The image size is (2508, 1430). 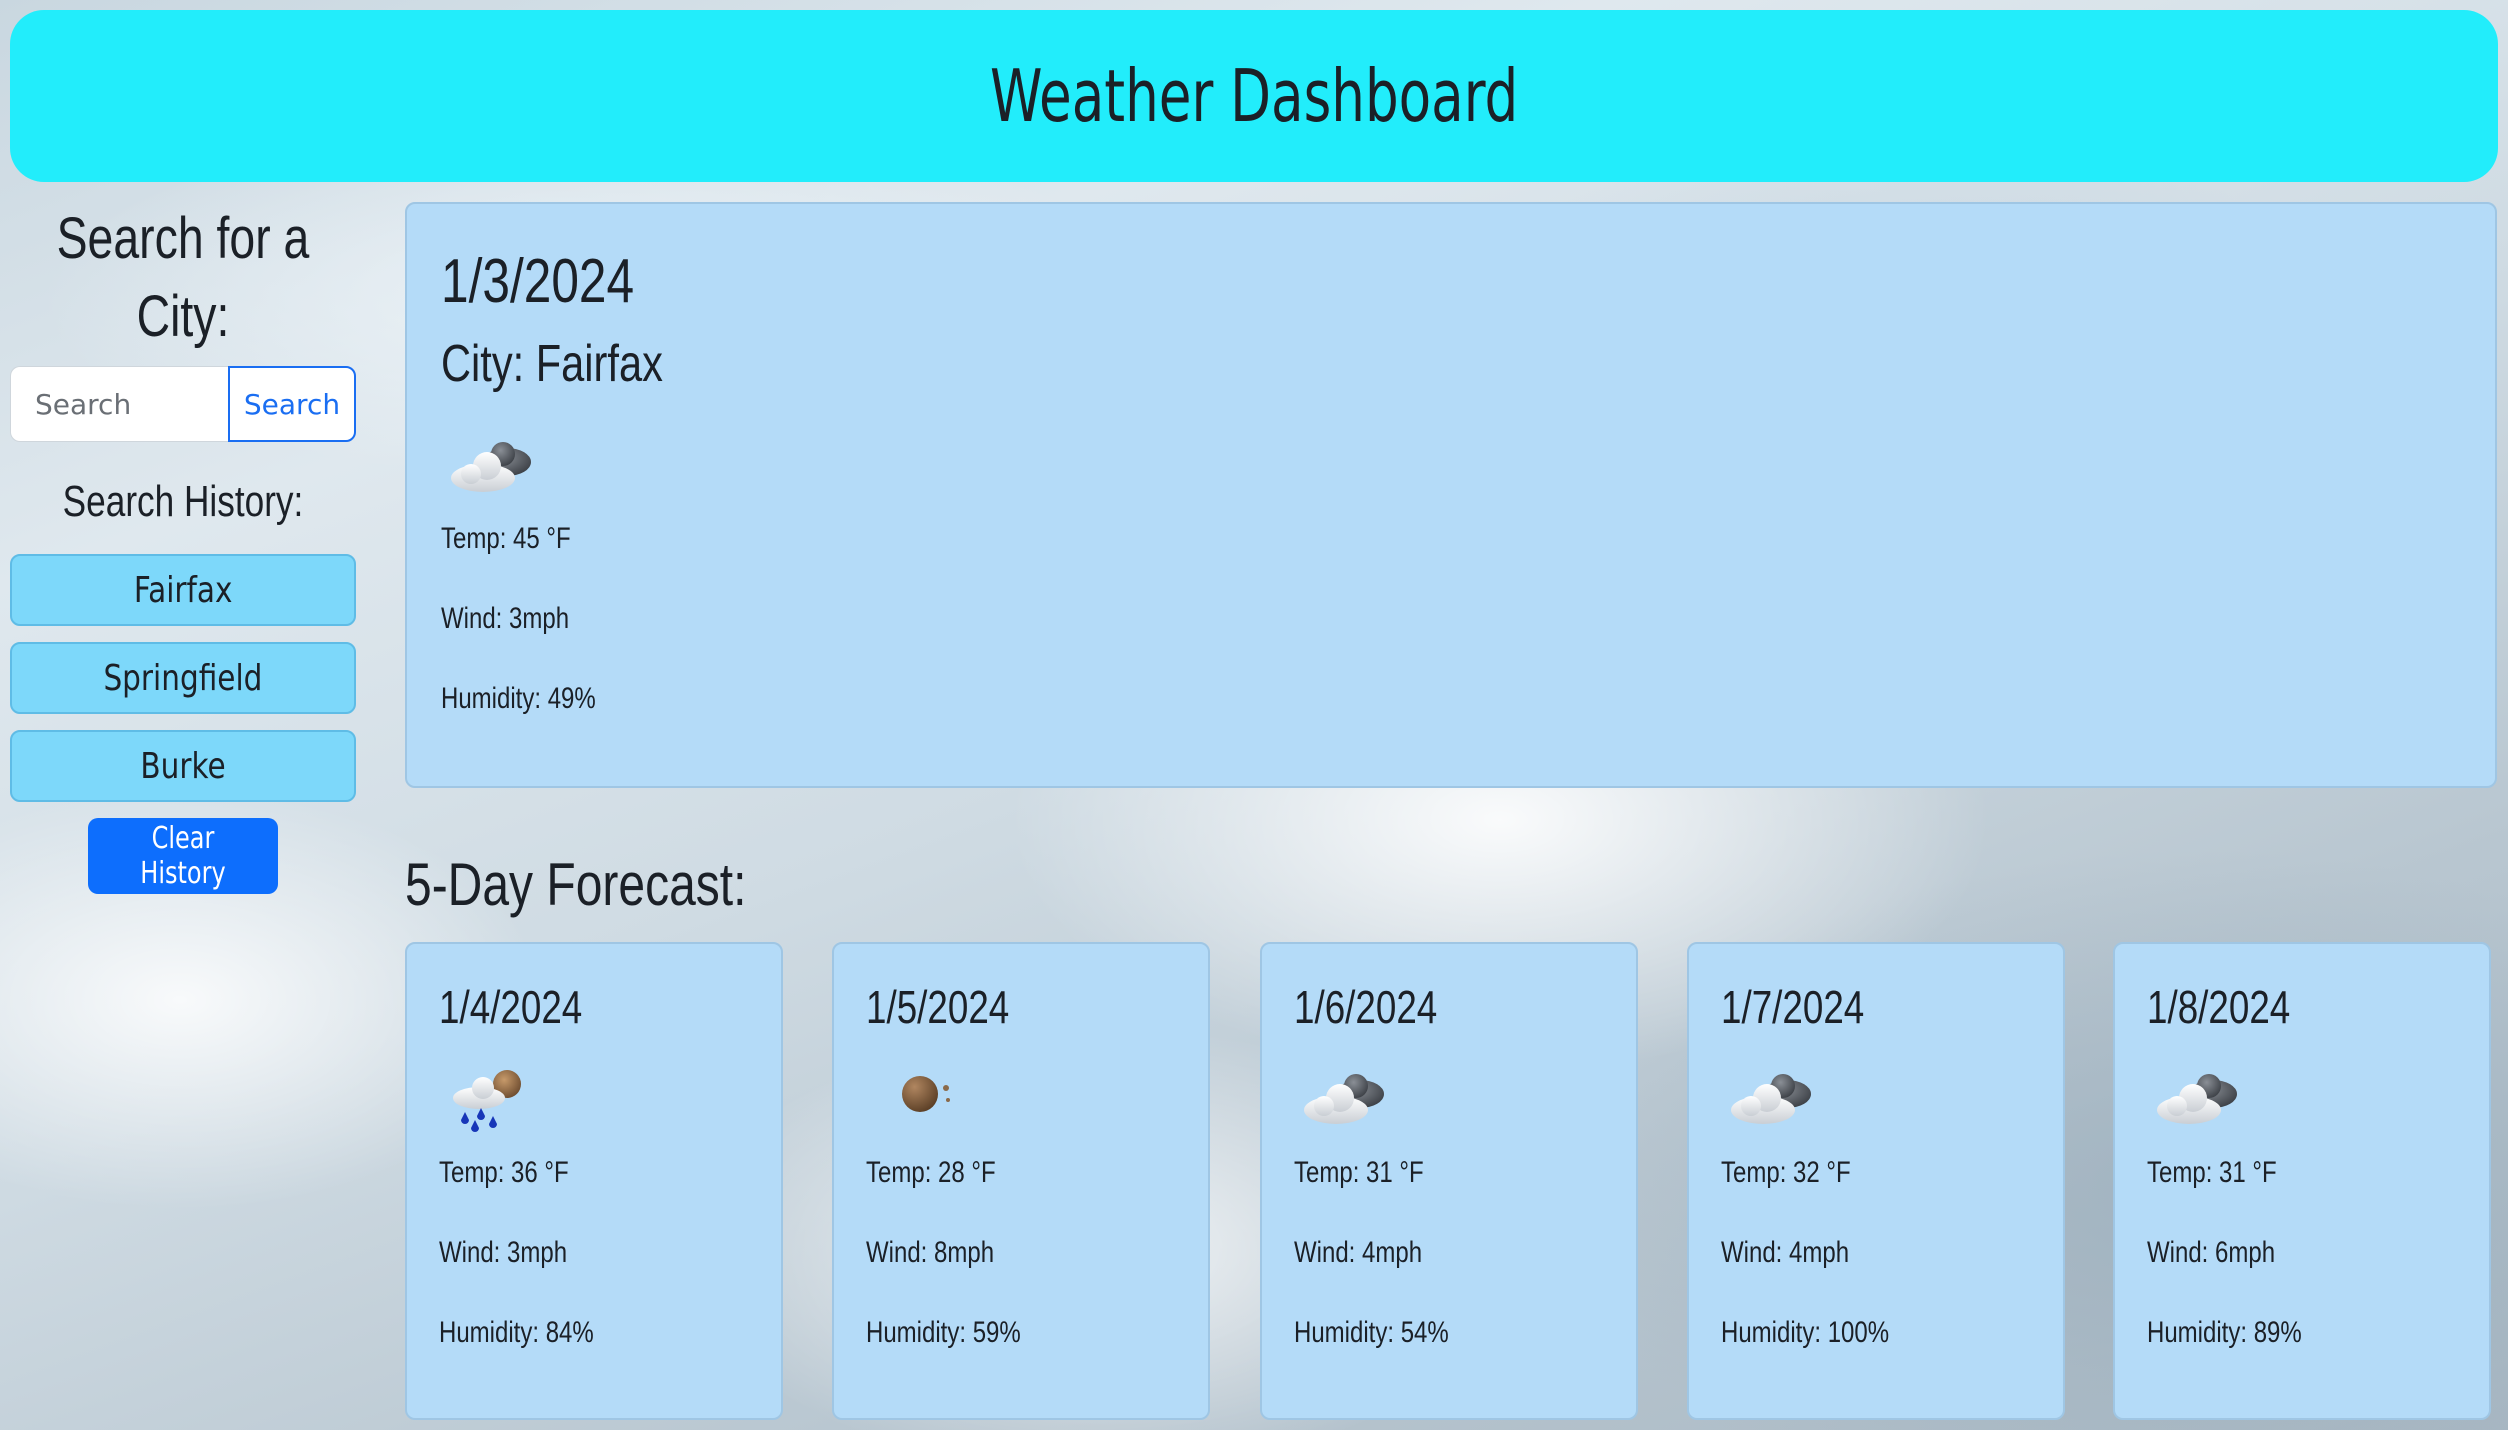 I want to click on forecast-date: 1/6/2024, so click(x=1366, y=1007).